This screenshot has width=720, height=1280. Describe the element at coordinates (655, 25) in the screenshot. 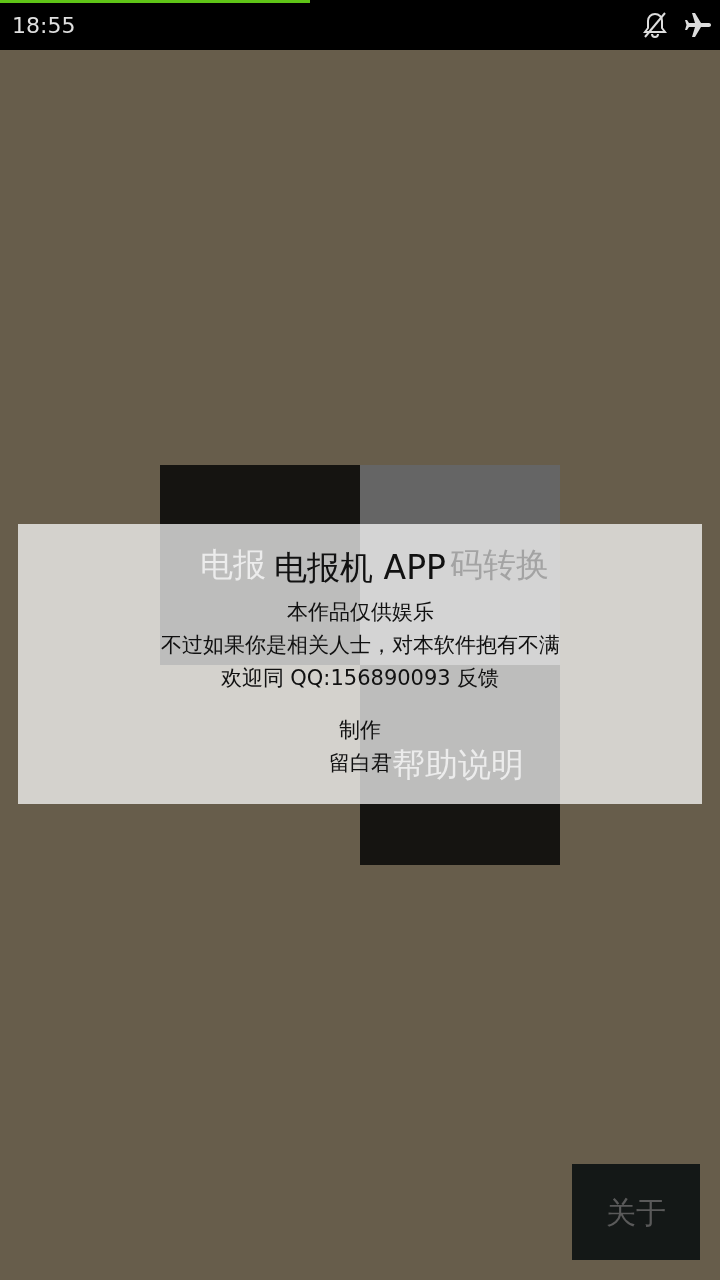

I see `bell-muted-icon` at that location.